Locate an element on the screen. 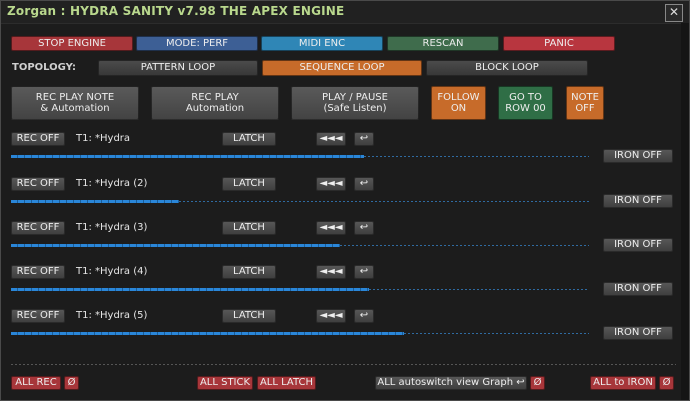 The image size is (690, 401). go-to-row-button: GO TO ROW 00 is located at coordinates (525, 103).